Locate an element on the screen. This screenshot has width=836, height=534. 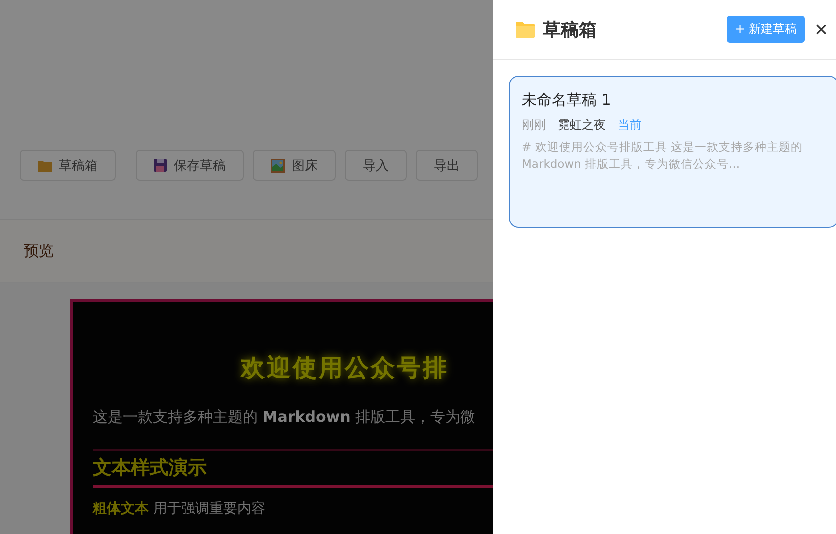
current-label: 当前 is located at coordinates (630, 125).